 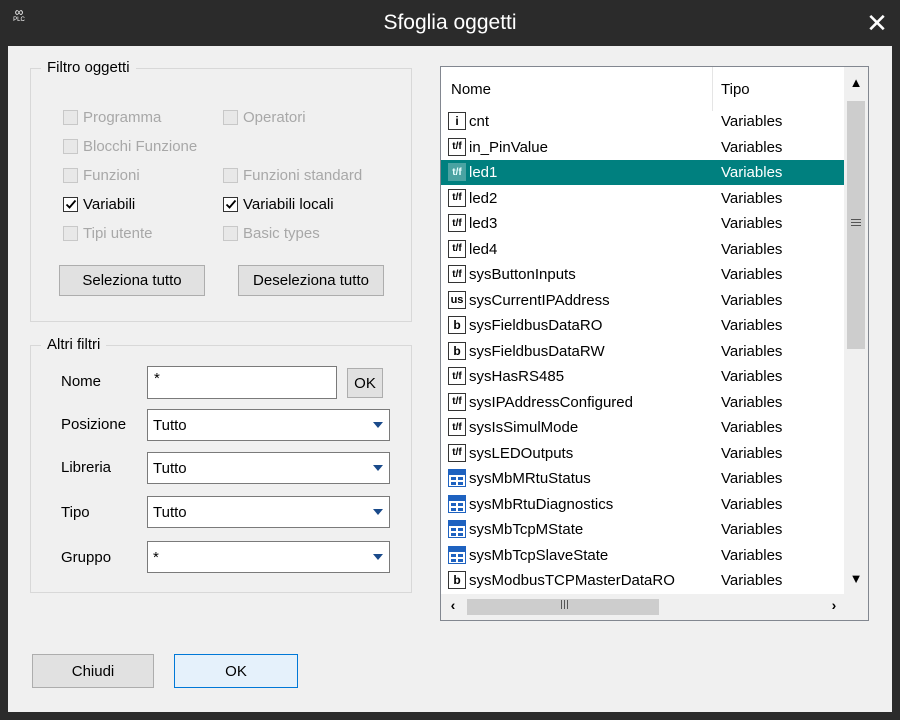 What do you see at coordinates (242, 382) in the screenshot?
I see `nome-input: *` at bounding box center [242, 382].